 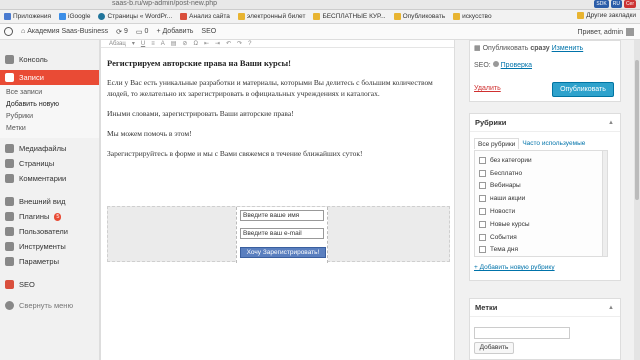 I want to click on other-bookmarks: Другие закладки, so click(x=606, y=15).